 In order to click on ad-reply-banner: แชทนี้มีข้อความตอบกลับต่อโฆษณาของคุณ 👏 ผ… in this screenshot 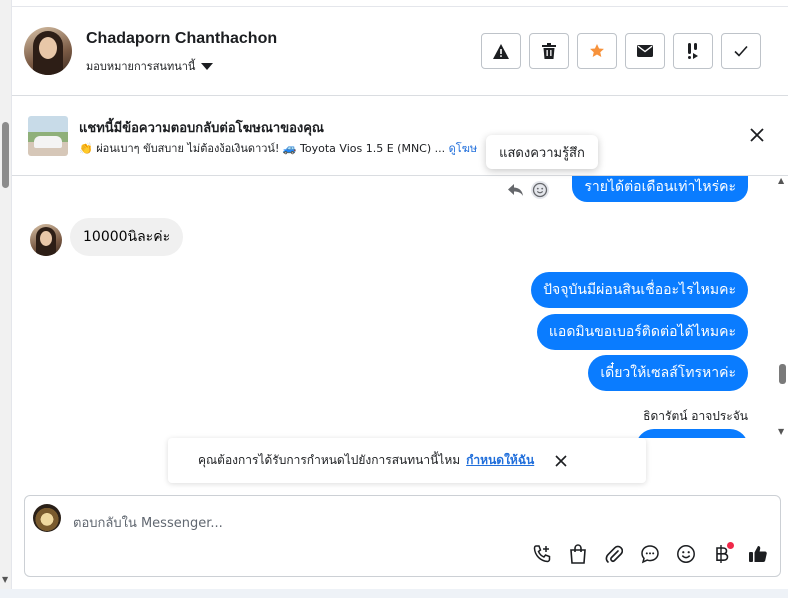, I will do `click(400, 136)`.